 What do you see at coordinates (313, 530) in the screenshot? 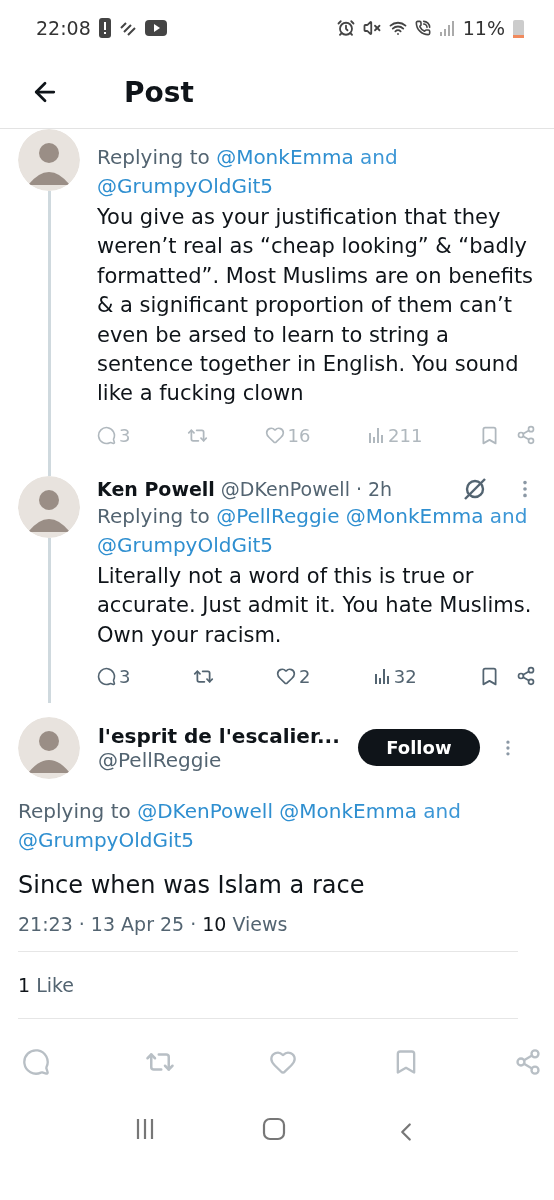
I see `replying-to-text: Replying to @PellReggie @MonkEmma and @GrumpyOldGit5` at bounding box center [313, 530].